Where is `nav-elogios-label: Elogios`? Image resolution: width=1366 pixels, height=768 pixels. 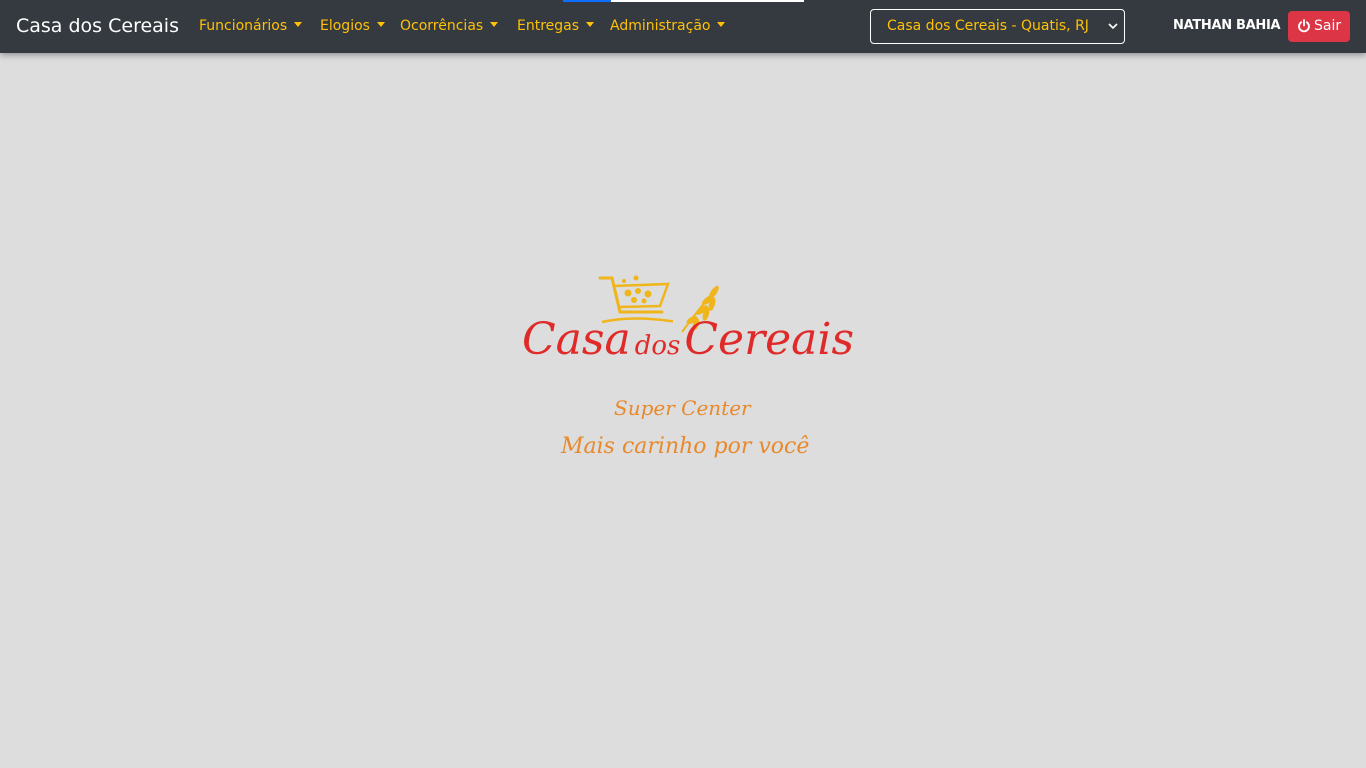 nav-elogios-label: Elogios is located at coordinates (345, 26).